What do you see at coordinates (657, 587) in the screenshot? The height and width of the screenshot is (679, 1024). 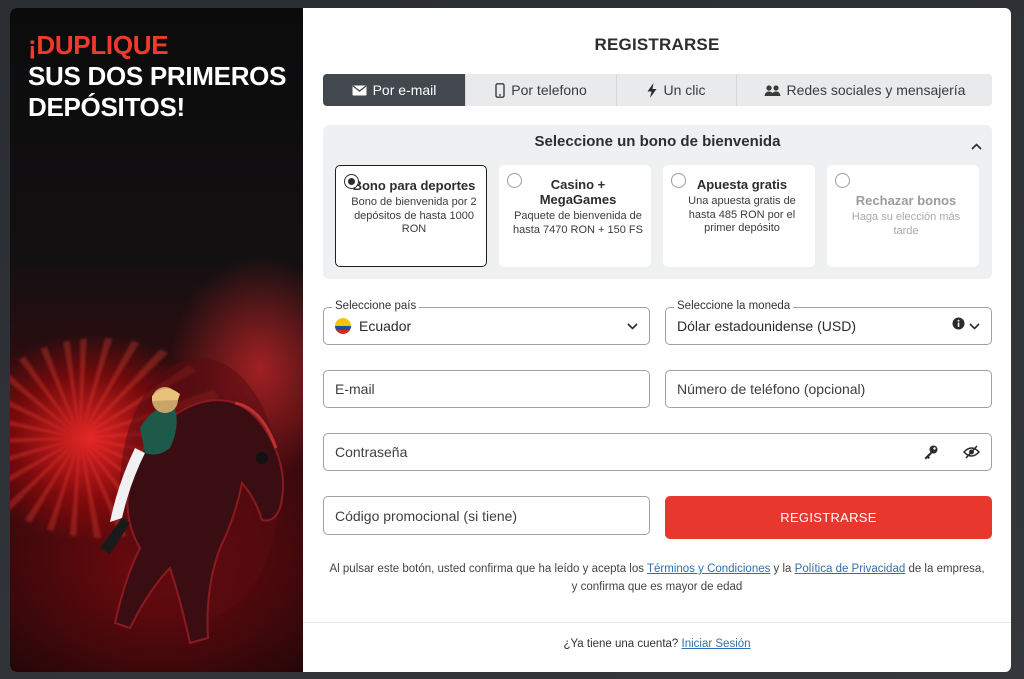 I see `age-confirmation-text: y confirma que es mayor de edad` at bounding box center [657, 587].